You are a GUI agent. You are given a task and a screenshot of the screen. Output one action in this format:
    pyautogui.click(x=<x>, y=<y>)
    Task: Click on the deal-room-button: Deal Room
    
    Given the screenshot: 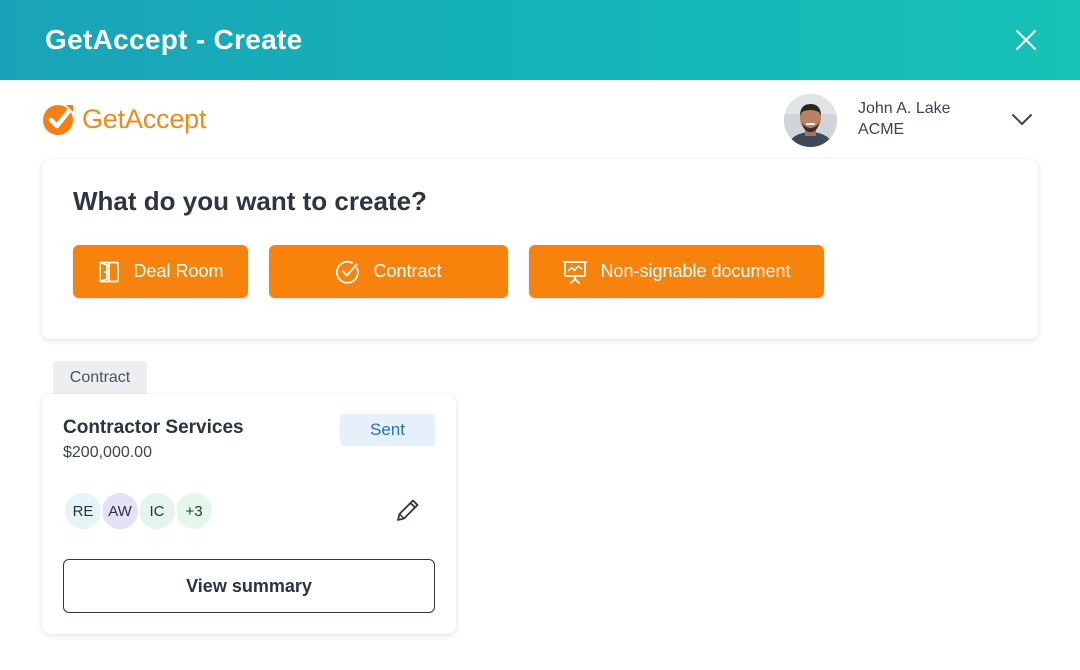 What is the action you would take?
    pyautogui.click(x=160, y=271)
    